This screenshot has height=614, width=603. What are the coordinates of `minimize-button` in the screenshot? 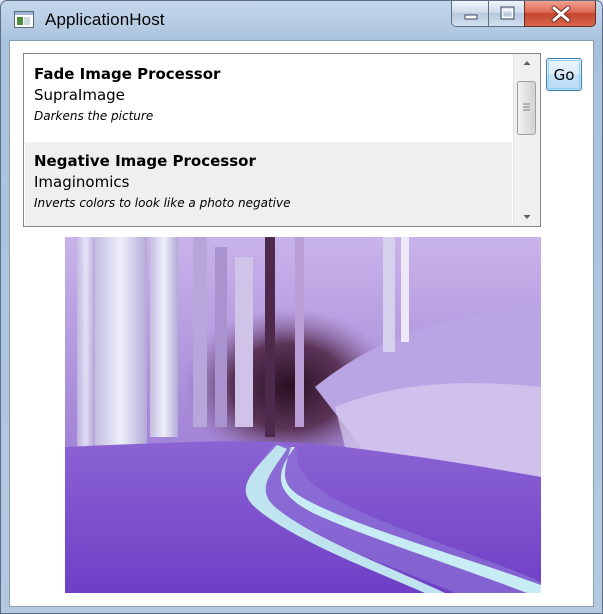 It's located at (470, 14).